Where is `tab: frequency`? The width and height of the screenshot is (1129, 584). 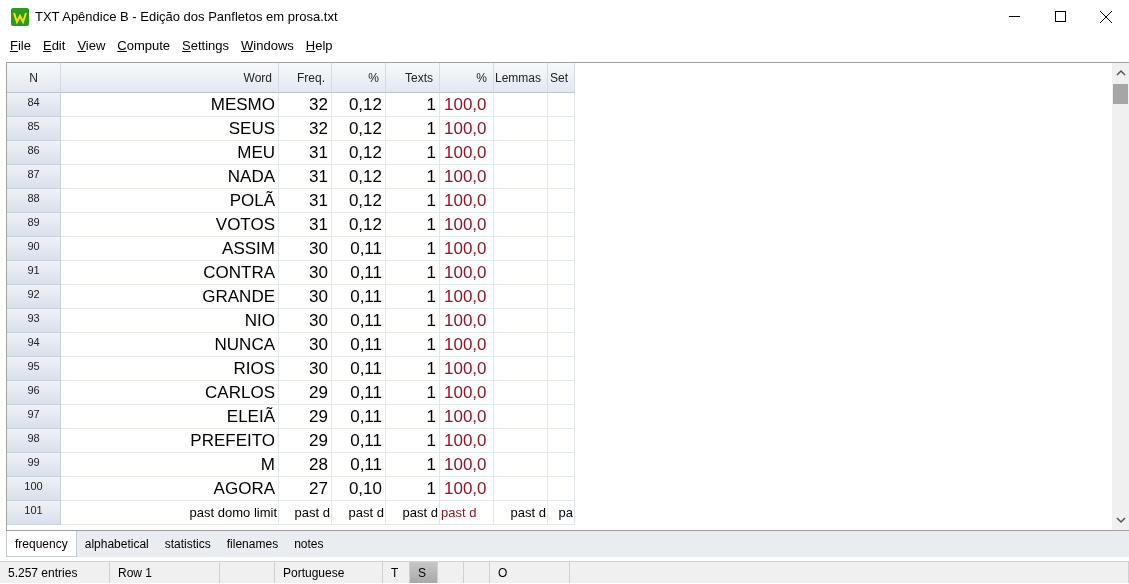 tab: frequency is located at coordinates (41, 544).